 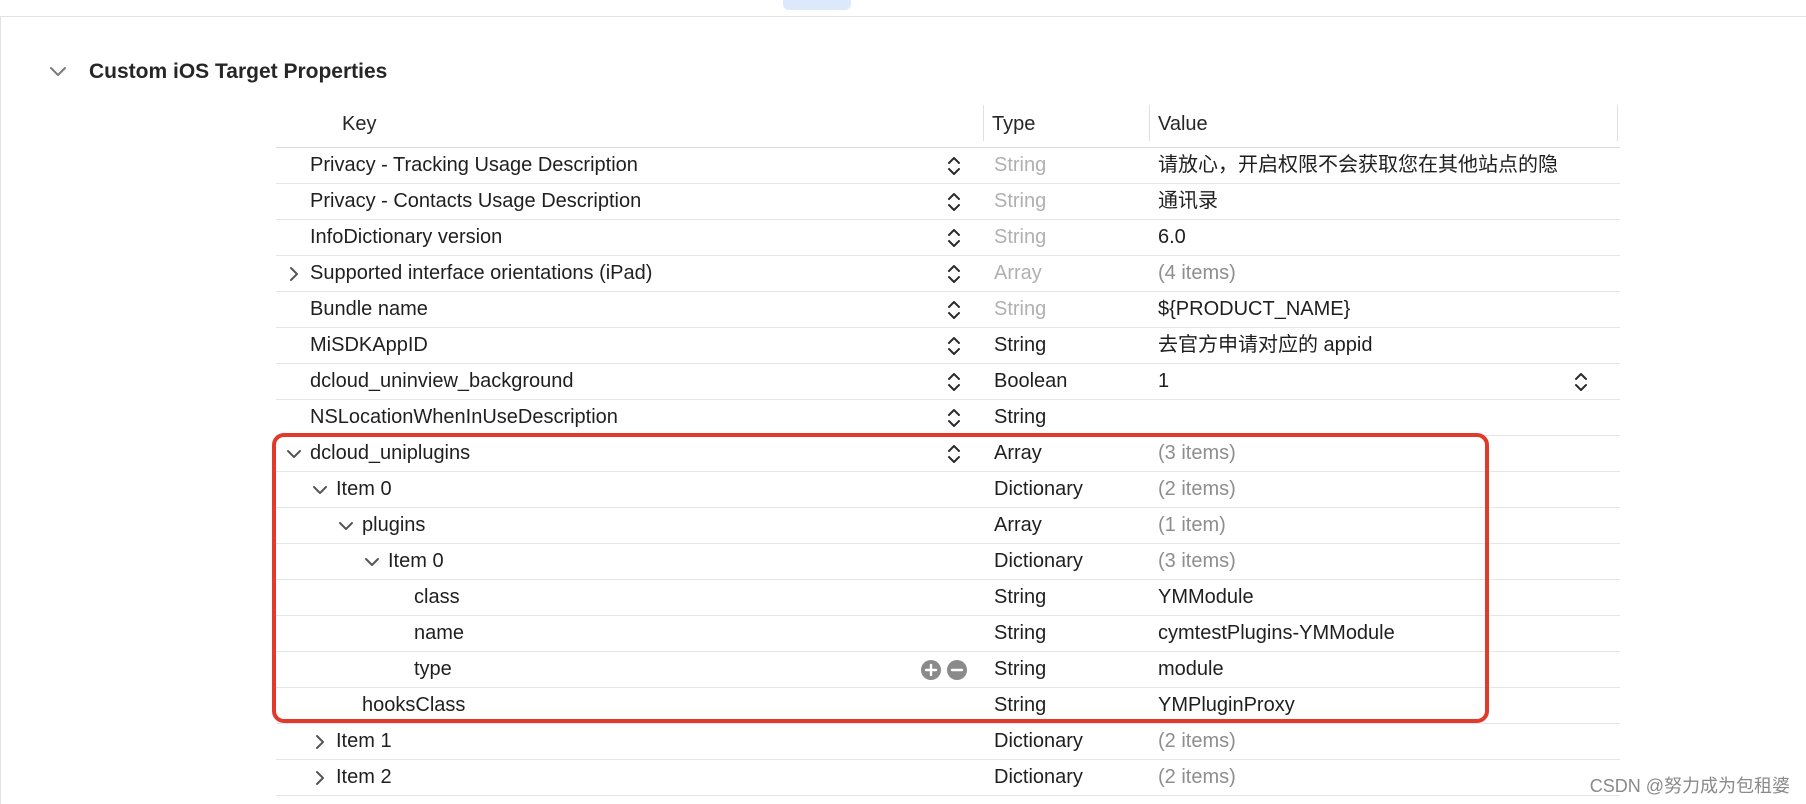 I want to click on table-row: Item 2 Dictionary (2 items), so click(x=948, y=778).